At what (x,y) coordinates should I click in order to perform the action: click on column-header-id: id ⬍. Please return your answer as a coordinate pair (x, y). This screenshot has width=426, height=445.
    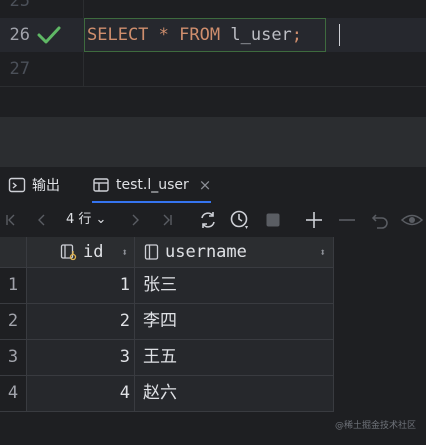
    Looking at the image, I should click on (97, 252).